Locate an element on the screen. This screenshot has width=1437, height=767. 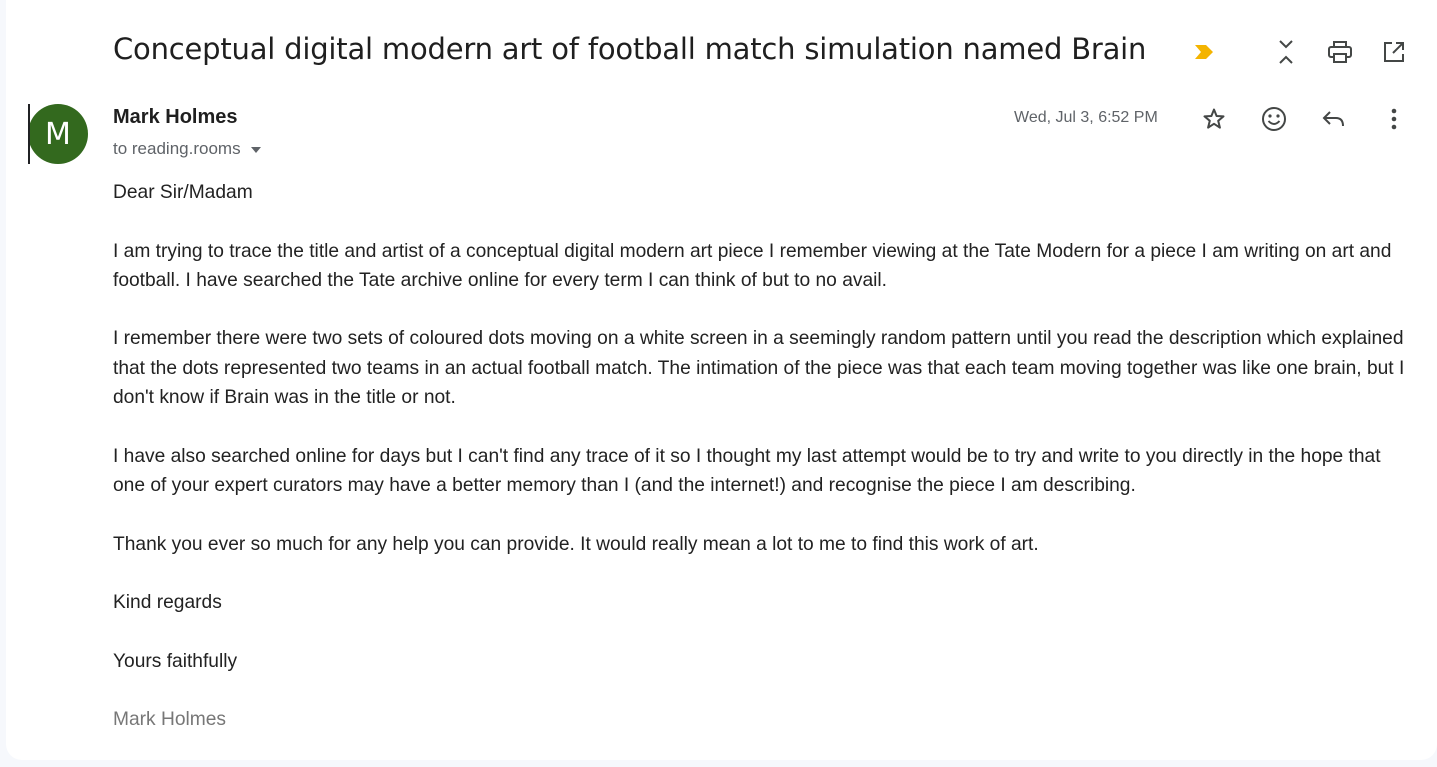
chevron-down-icon is located at coordinates (255, 150).